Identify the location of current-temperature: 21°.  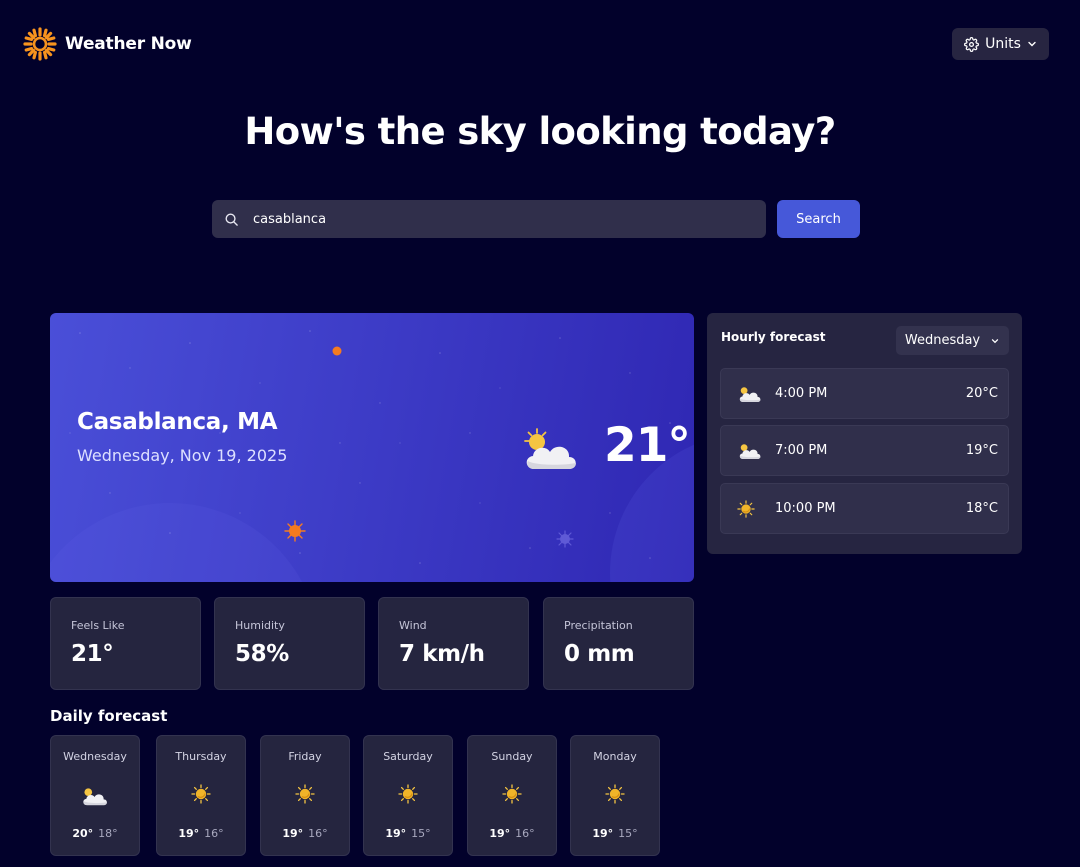
(647, 445).